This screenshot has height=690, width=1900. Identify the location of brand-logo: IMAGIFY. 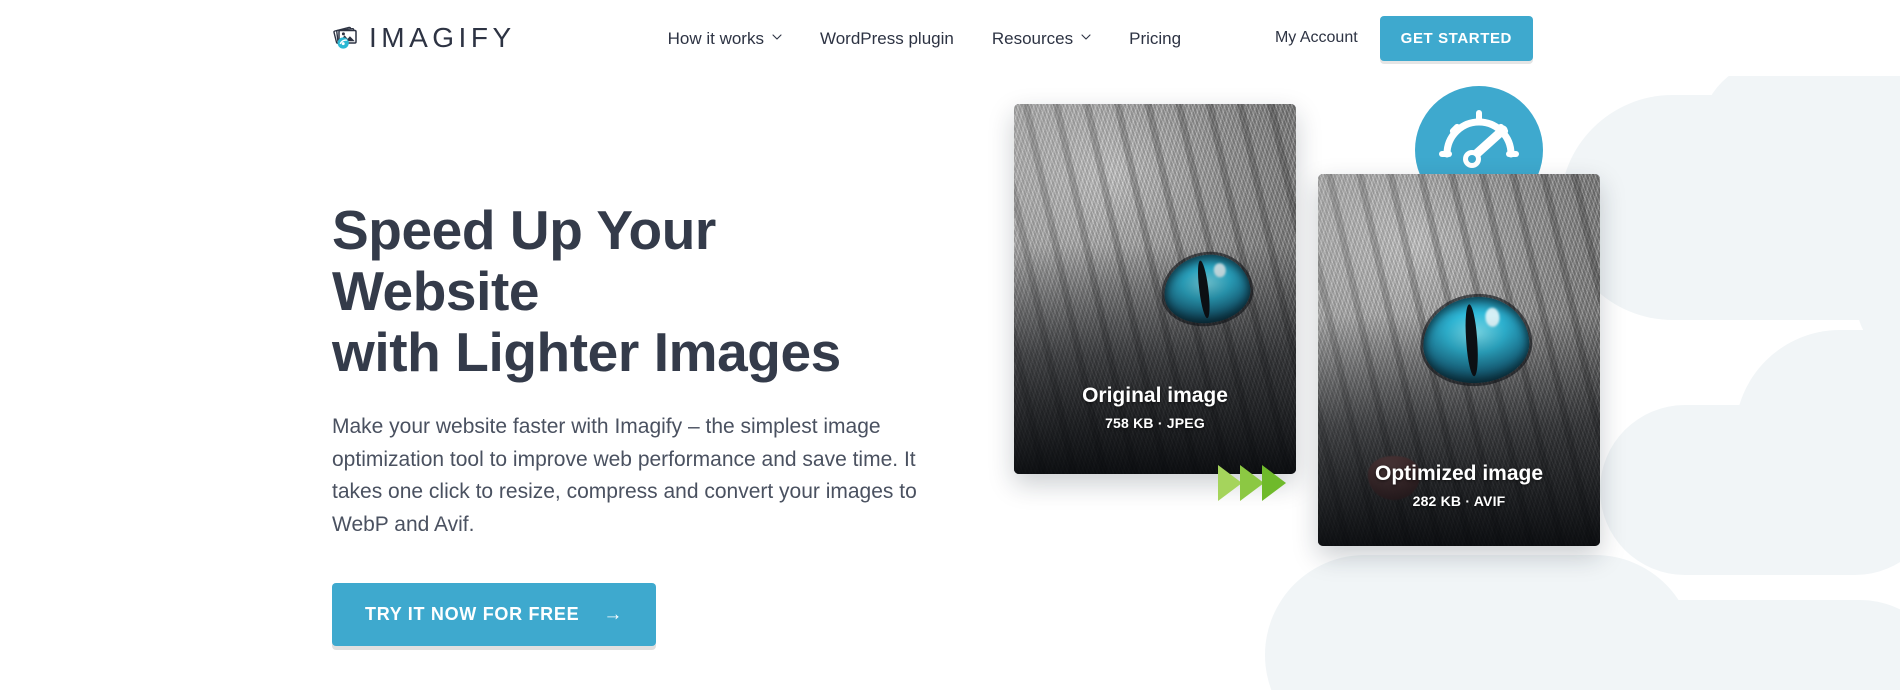
(424, 38).